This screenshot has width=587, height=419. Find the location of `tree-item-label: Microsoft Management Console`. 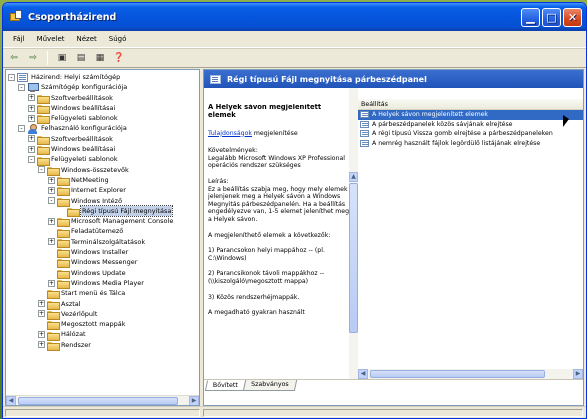

tree-item-label: Microsoft Management Console is located at coordinates (122, 221).